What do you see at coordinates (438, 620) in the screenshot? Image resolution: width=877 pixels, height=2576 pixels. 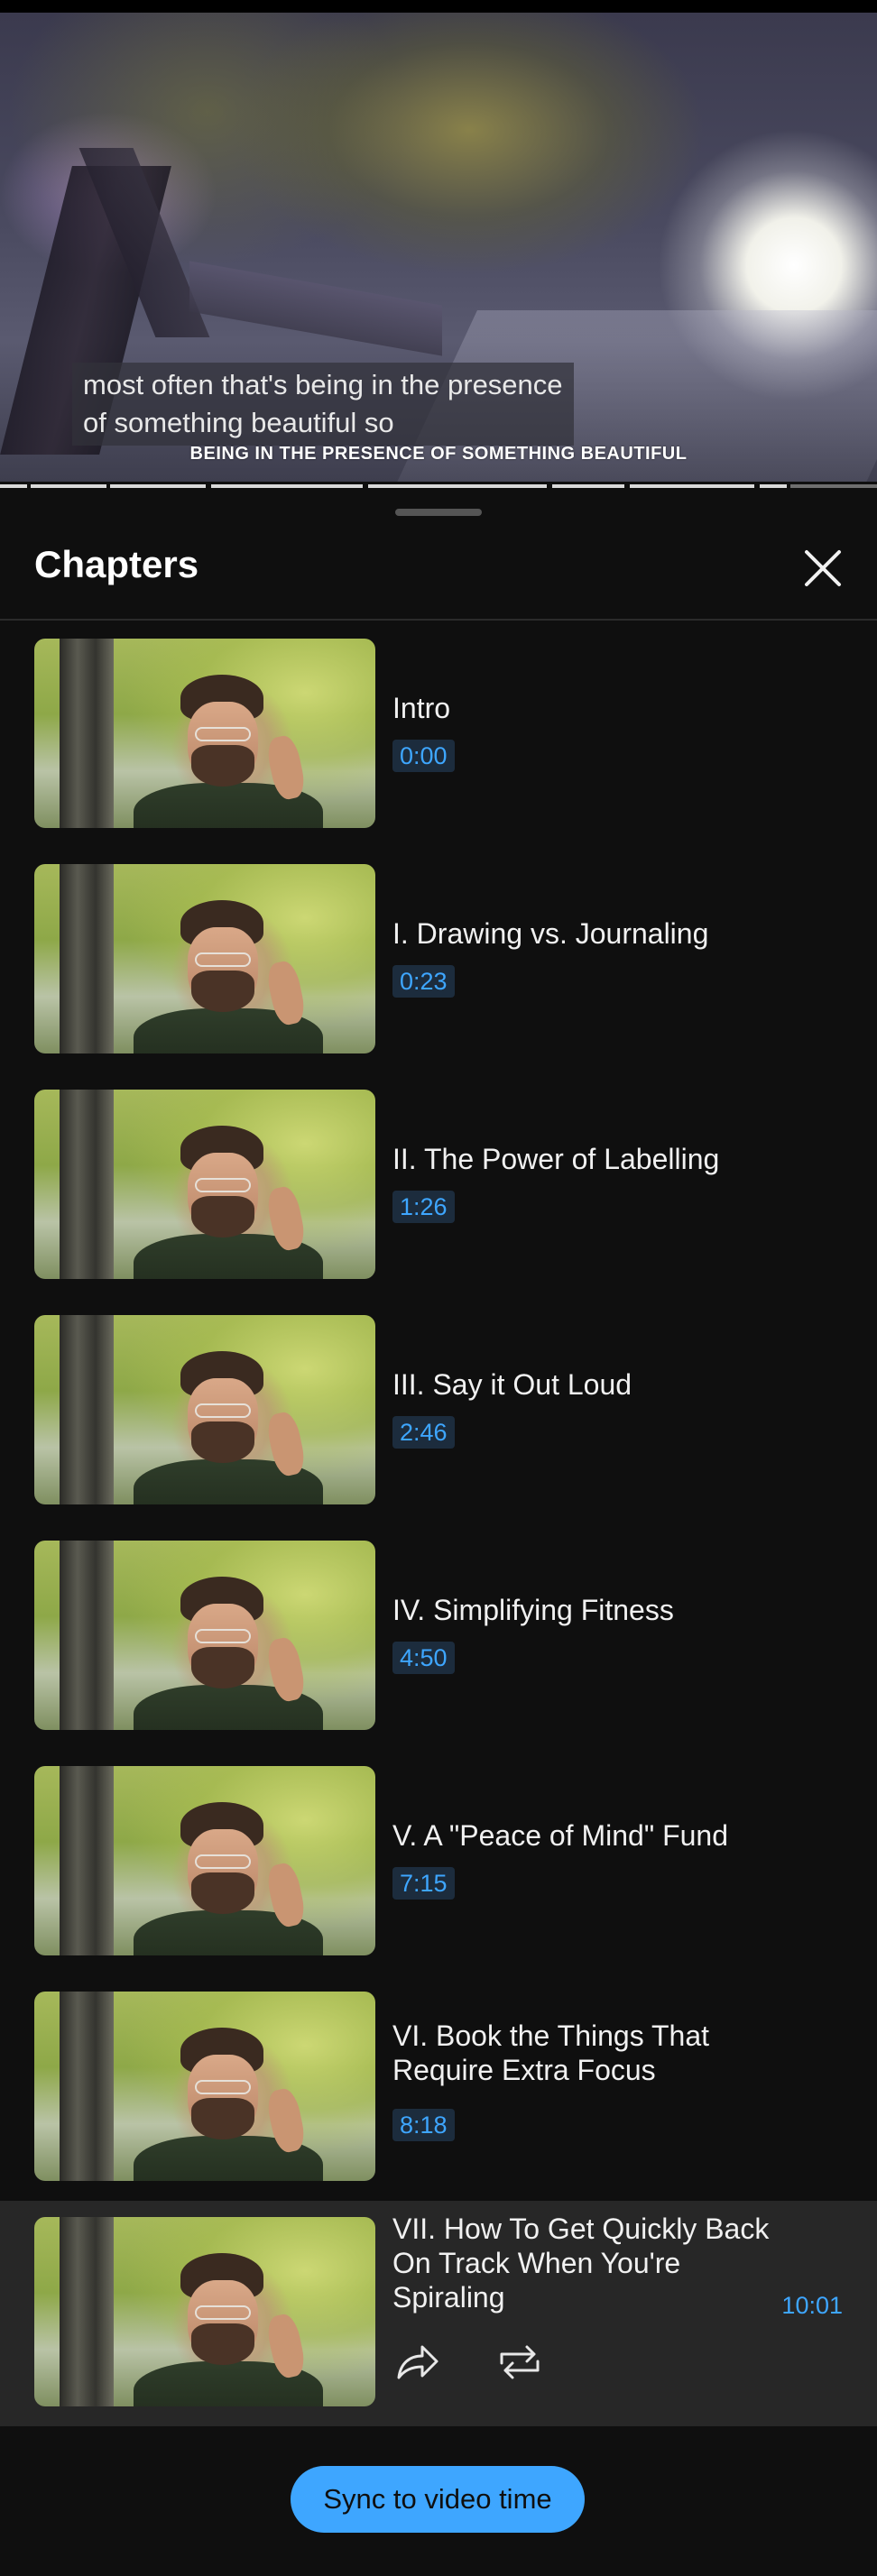 I see `header-divider` at bounding box center [438, 620].